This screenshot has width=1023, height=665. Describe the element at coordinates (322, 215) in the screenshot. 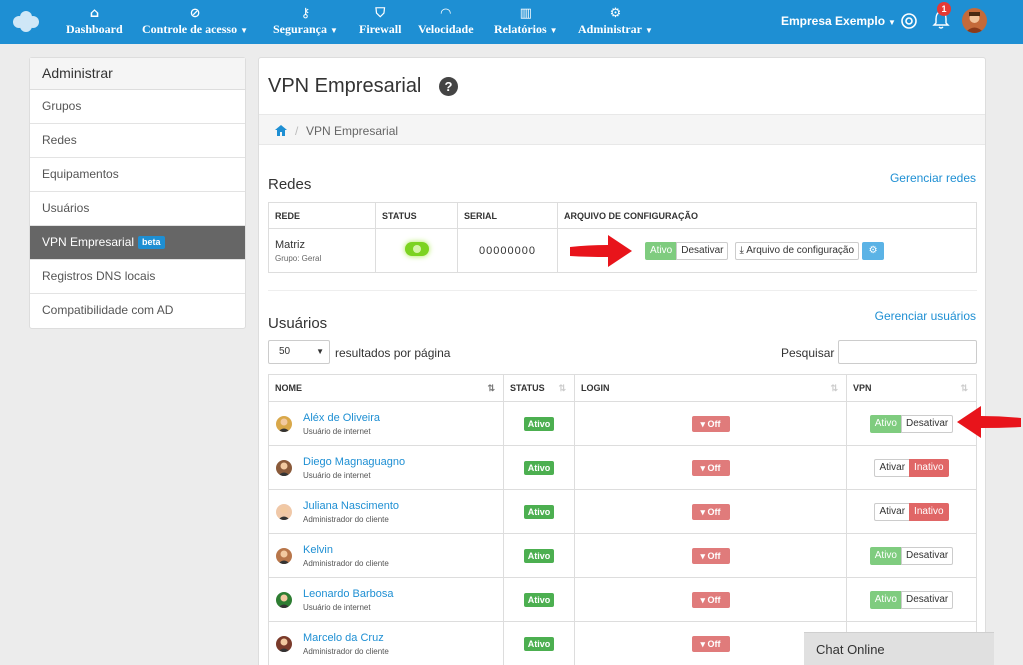

I see `col-network: REDE` at that location.